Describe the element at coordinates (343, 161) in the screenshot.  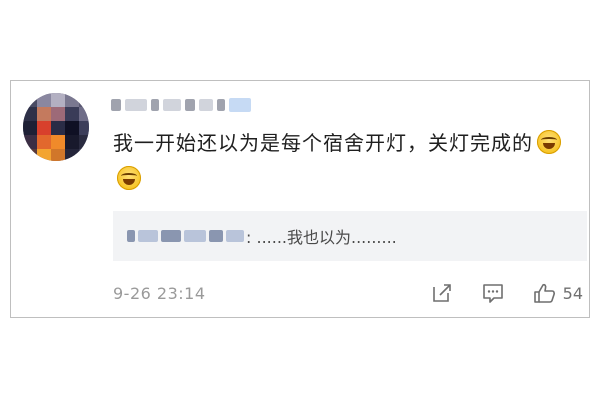
I see `comment-body: 我一开始还以为是每个宿舍开灯，关灯完成的` at that location.